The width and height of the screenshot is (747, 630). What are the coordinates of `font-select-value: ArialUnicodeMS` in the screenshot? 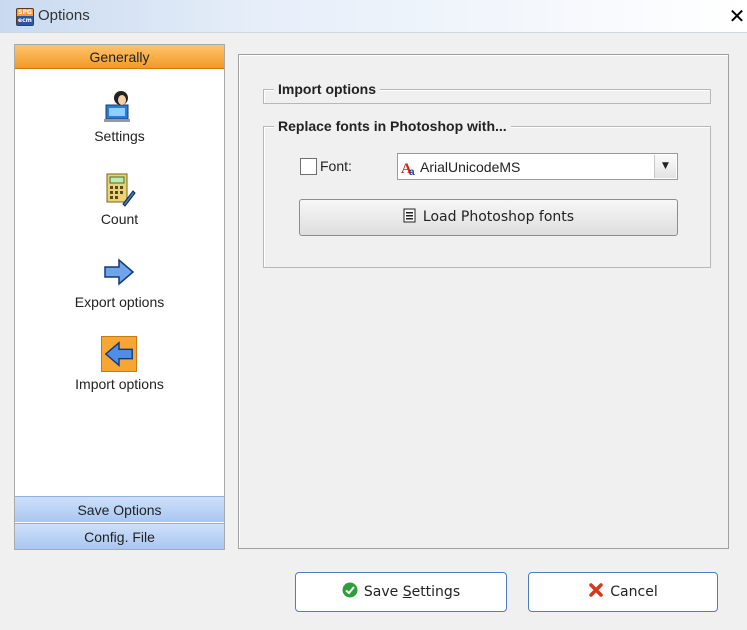 It's located at (470, 167).